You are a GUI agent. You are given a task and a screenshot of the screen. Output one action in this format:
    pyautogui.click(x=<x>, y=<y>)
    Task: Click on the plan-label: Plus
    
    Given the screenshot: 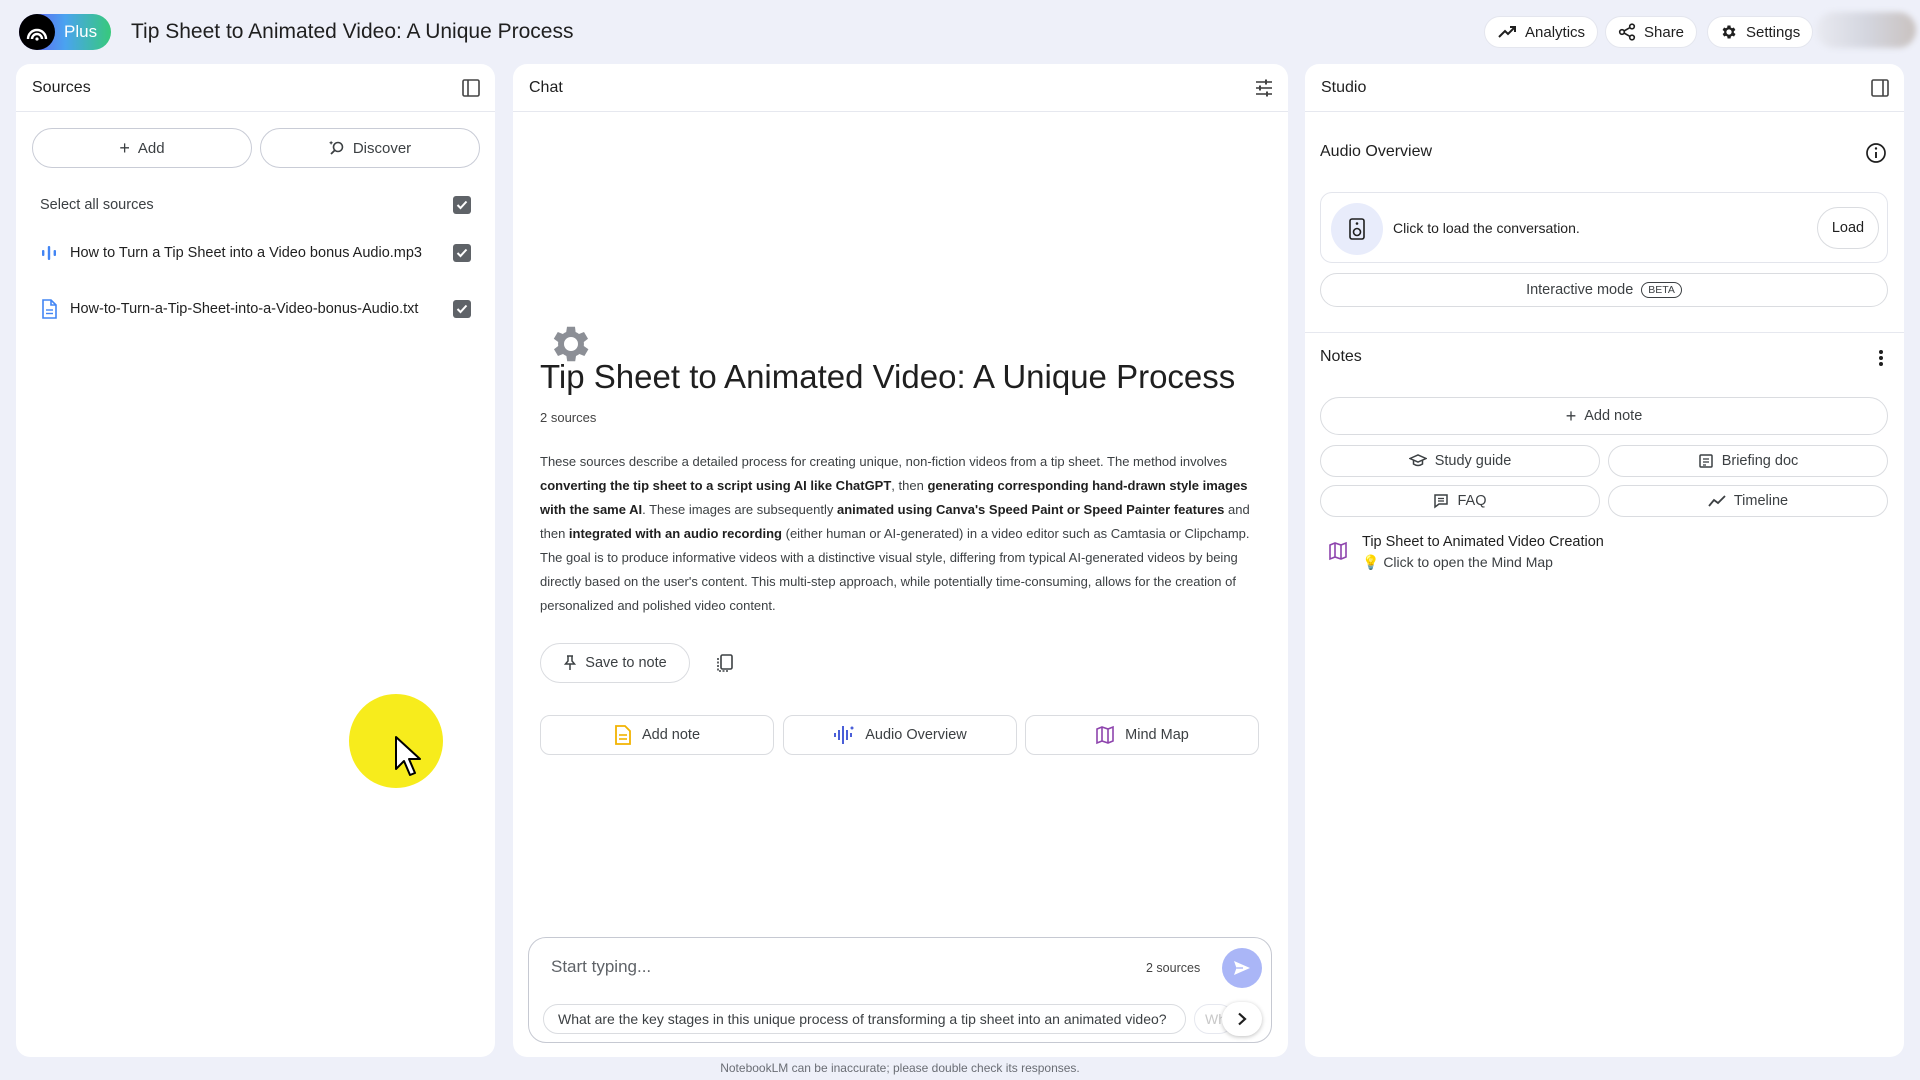 What is the action you would take?
    pyautogui.click(x=81, y=31)
    